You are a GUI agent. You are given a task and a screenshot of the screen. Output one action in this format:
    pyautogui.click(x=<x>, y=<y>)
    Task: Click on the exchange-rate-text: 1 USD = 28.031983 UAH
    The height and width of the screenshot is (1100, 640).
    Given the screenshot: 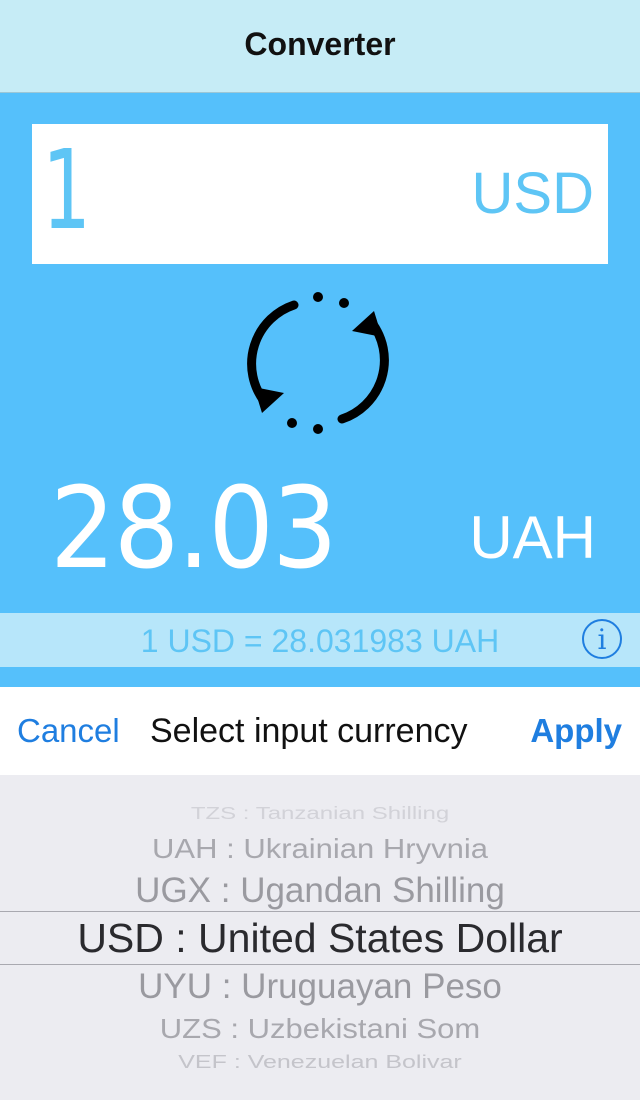 What is the action you would take?
    pyautogui.click(x=320, y=641)
    